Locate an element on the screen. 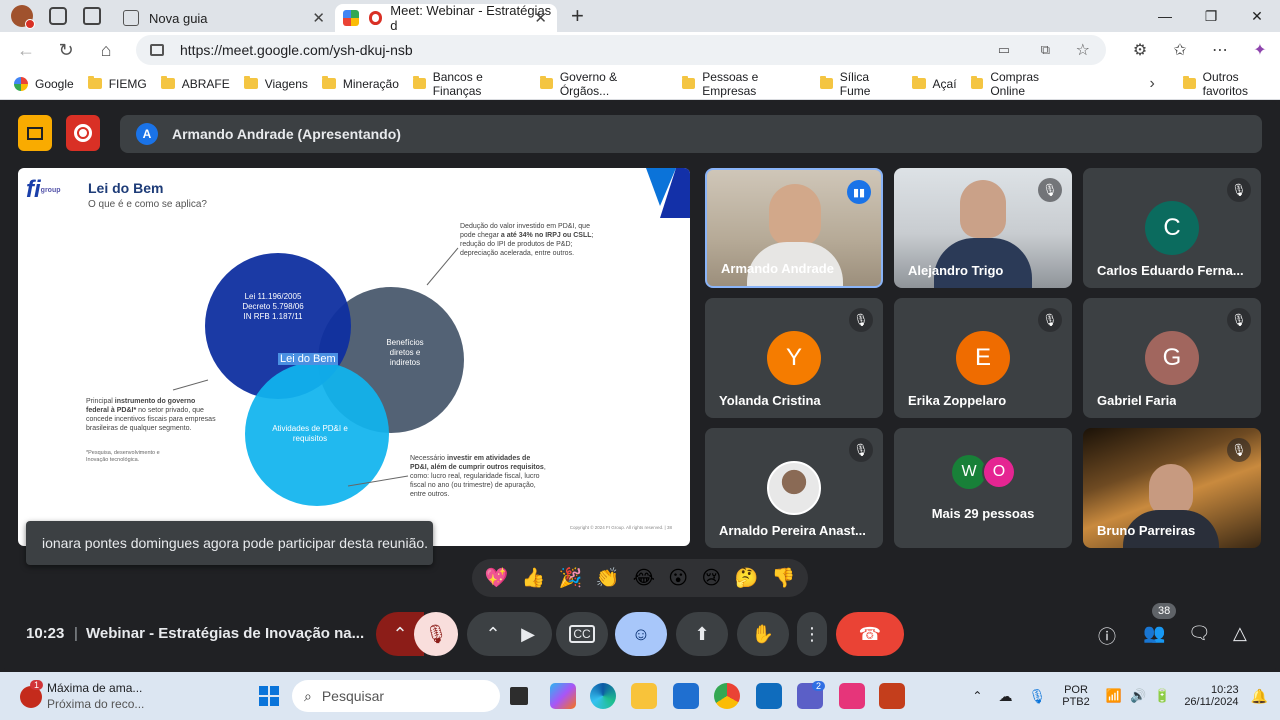  snipping-tool-icon is located at coordinates (852, 696).